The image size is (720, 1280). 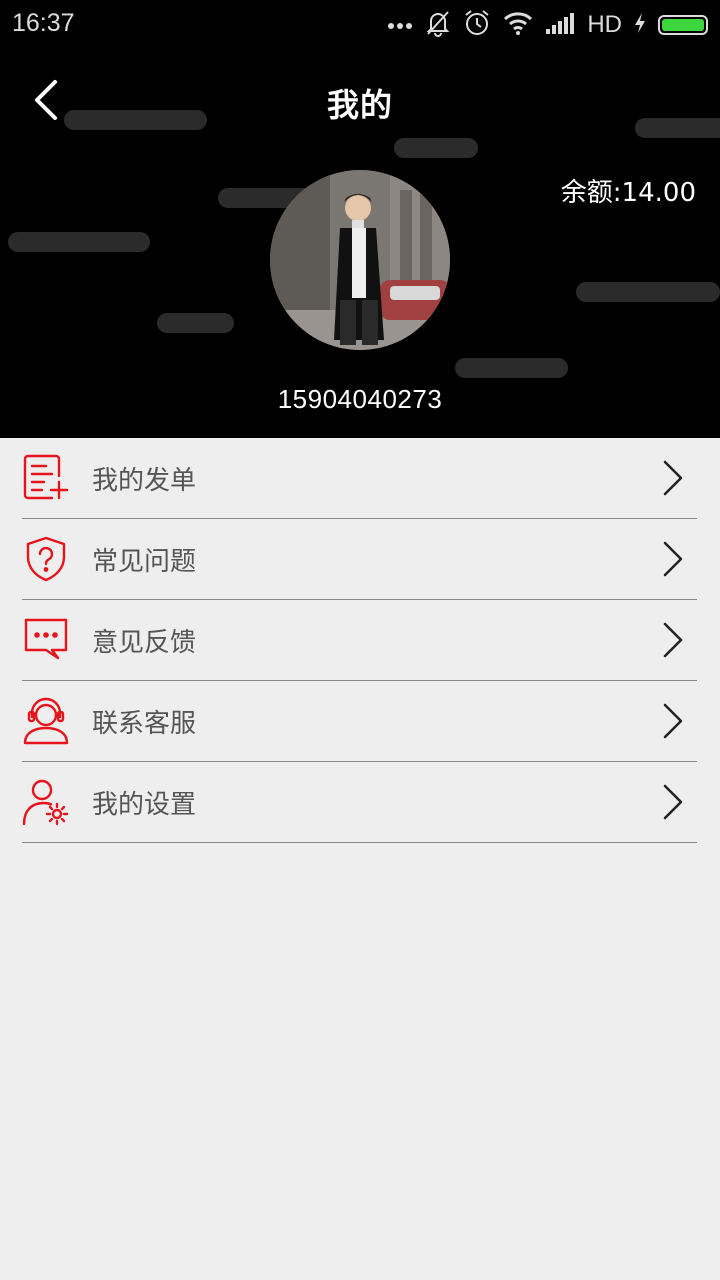 I want to click on mute-bell-icon, so click(x=438, y=25).